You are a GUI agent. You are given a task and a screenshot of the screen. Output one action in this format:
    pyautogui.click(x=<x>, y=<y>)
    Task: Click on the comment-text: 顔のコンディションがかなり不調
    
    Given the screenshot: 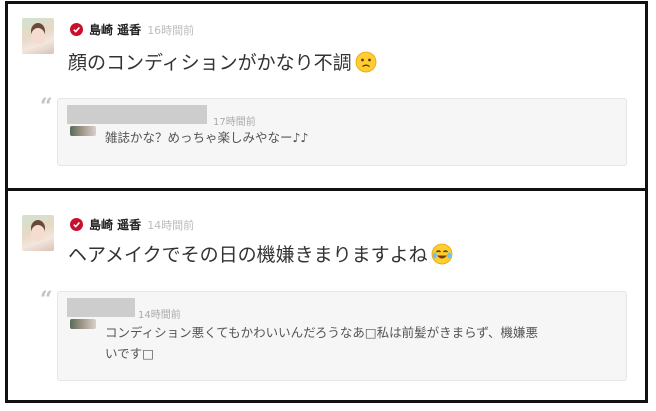 What is the action you would take?
    pyautogui.click(x=222, y=61)
    